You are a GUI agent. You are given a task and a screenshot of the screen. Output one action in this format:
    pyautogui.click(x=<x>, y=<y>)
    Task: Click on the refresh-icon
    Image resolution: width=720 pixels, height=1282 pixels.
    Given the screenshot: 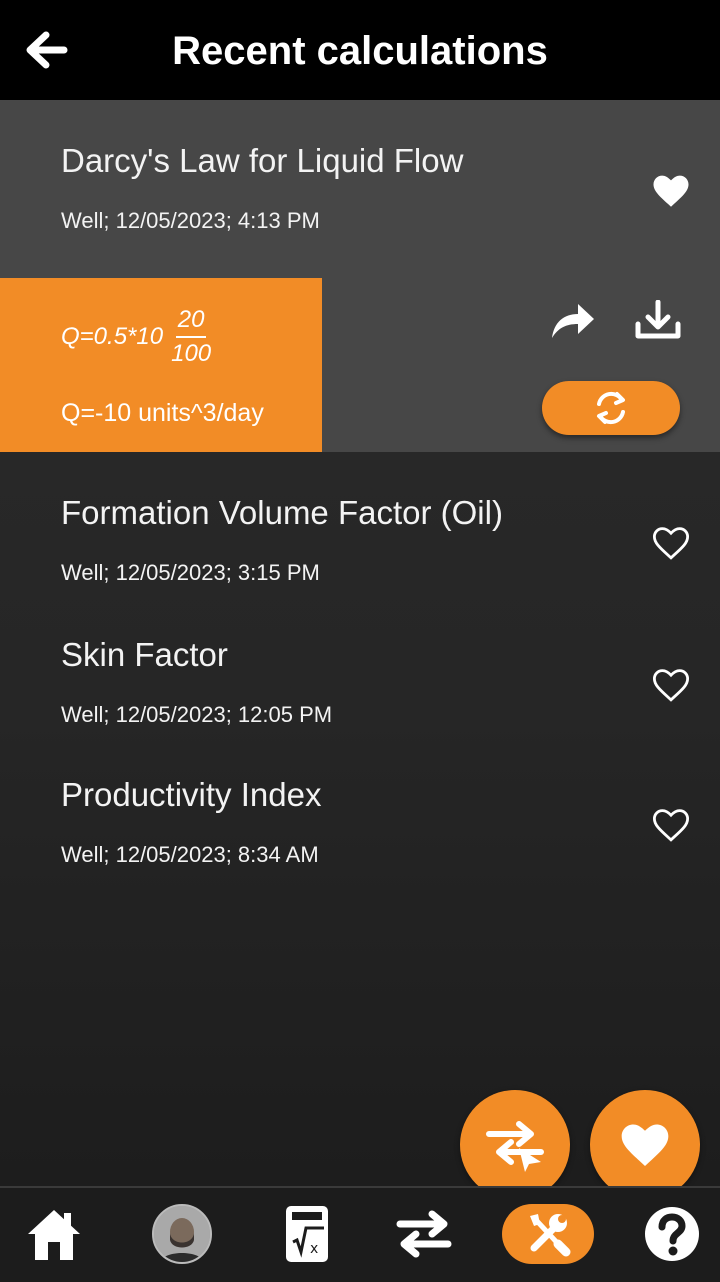 What is the action you would take?
    pyautogui.click(x=611, y=408)
    